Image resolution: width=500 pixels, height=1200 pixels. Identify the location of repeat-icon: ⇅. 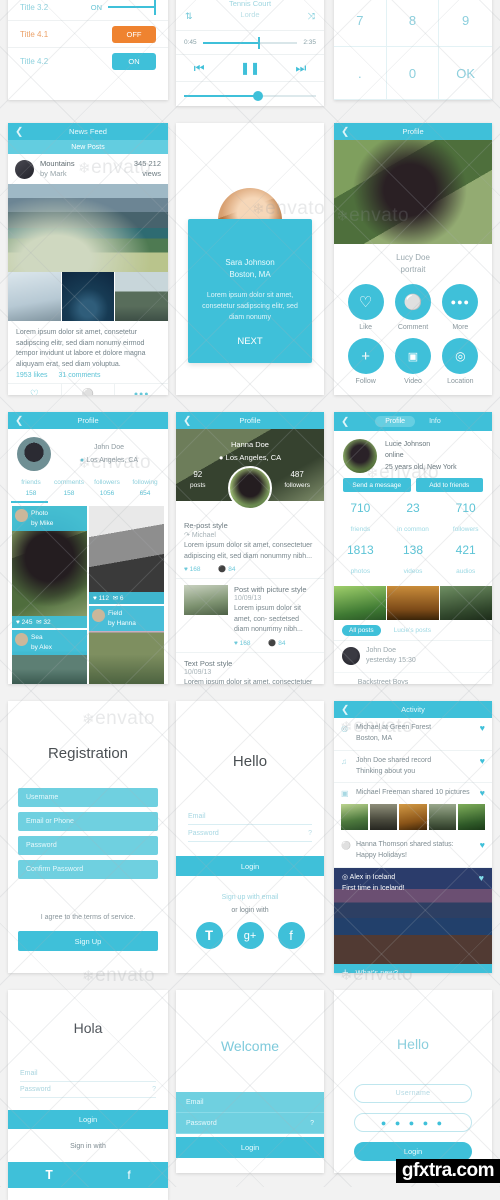
(189, 16).